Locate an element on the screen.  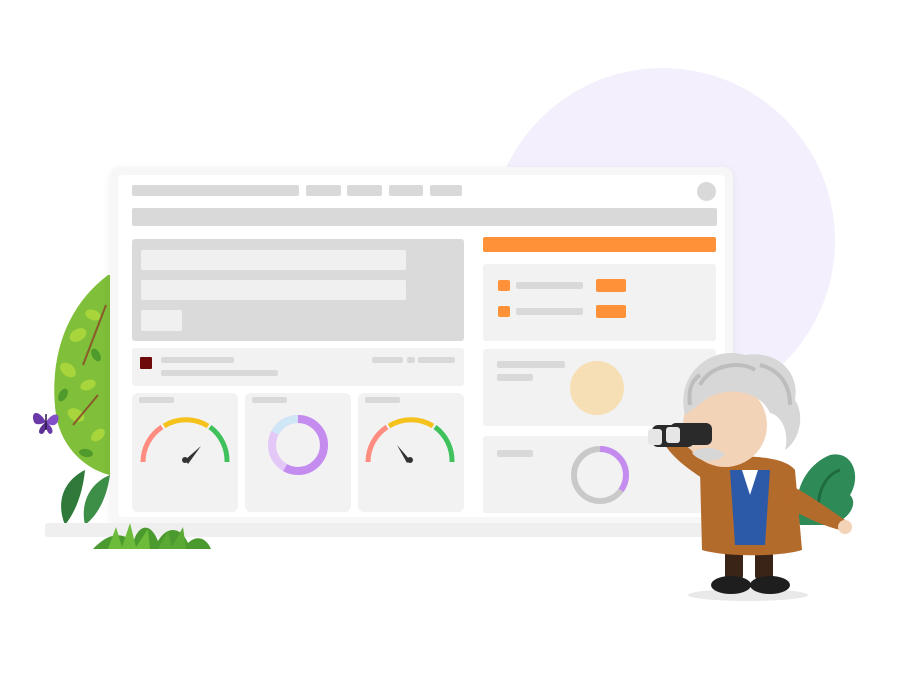
chart-title-placeholder is located at coordinates (515, 453).